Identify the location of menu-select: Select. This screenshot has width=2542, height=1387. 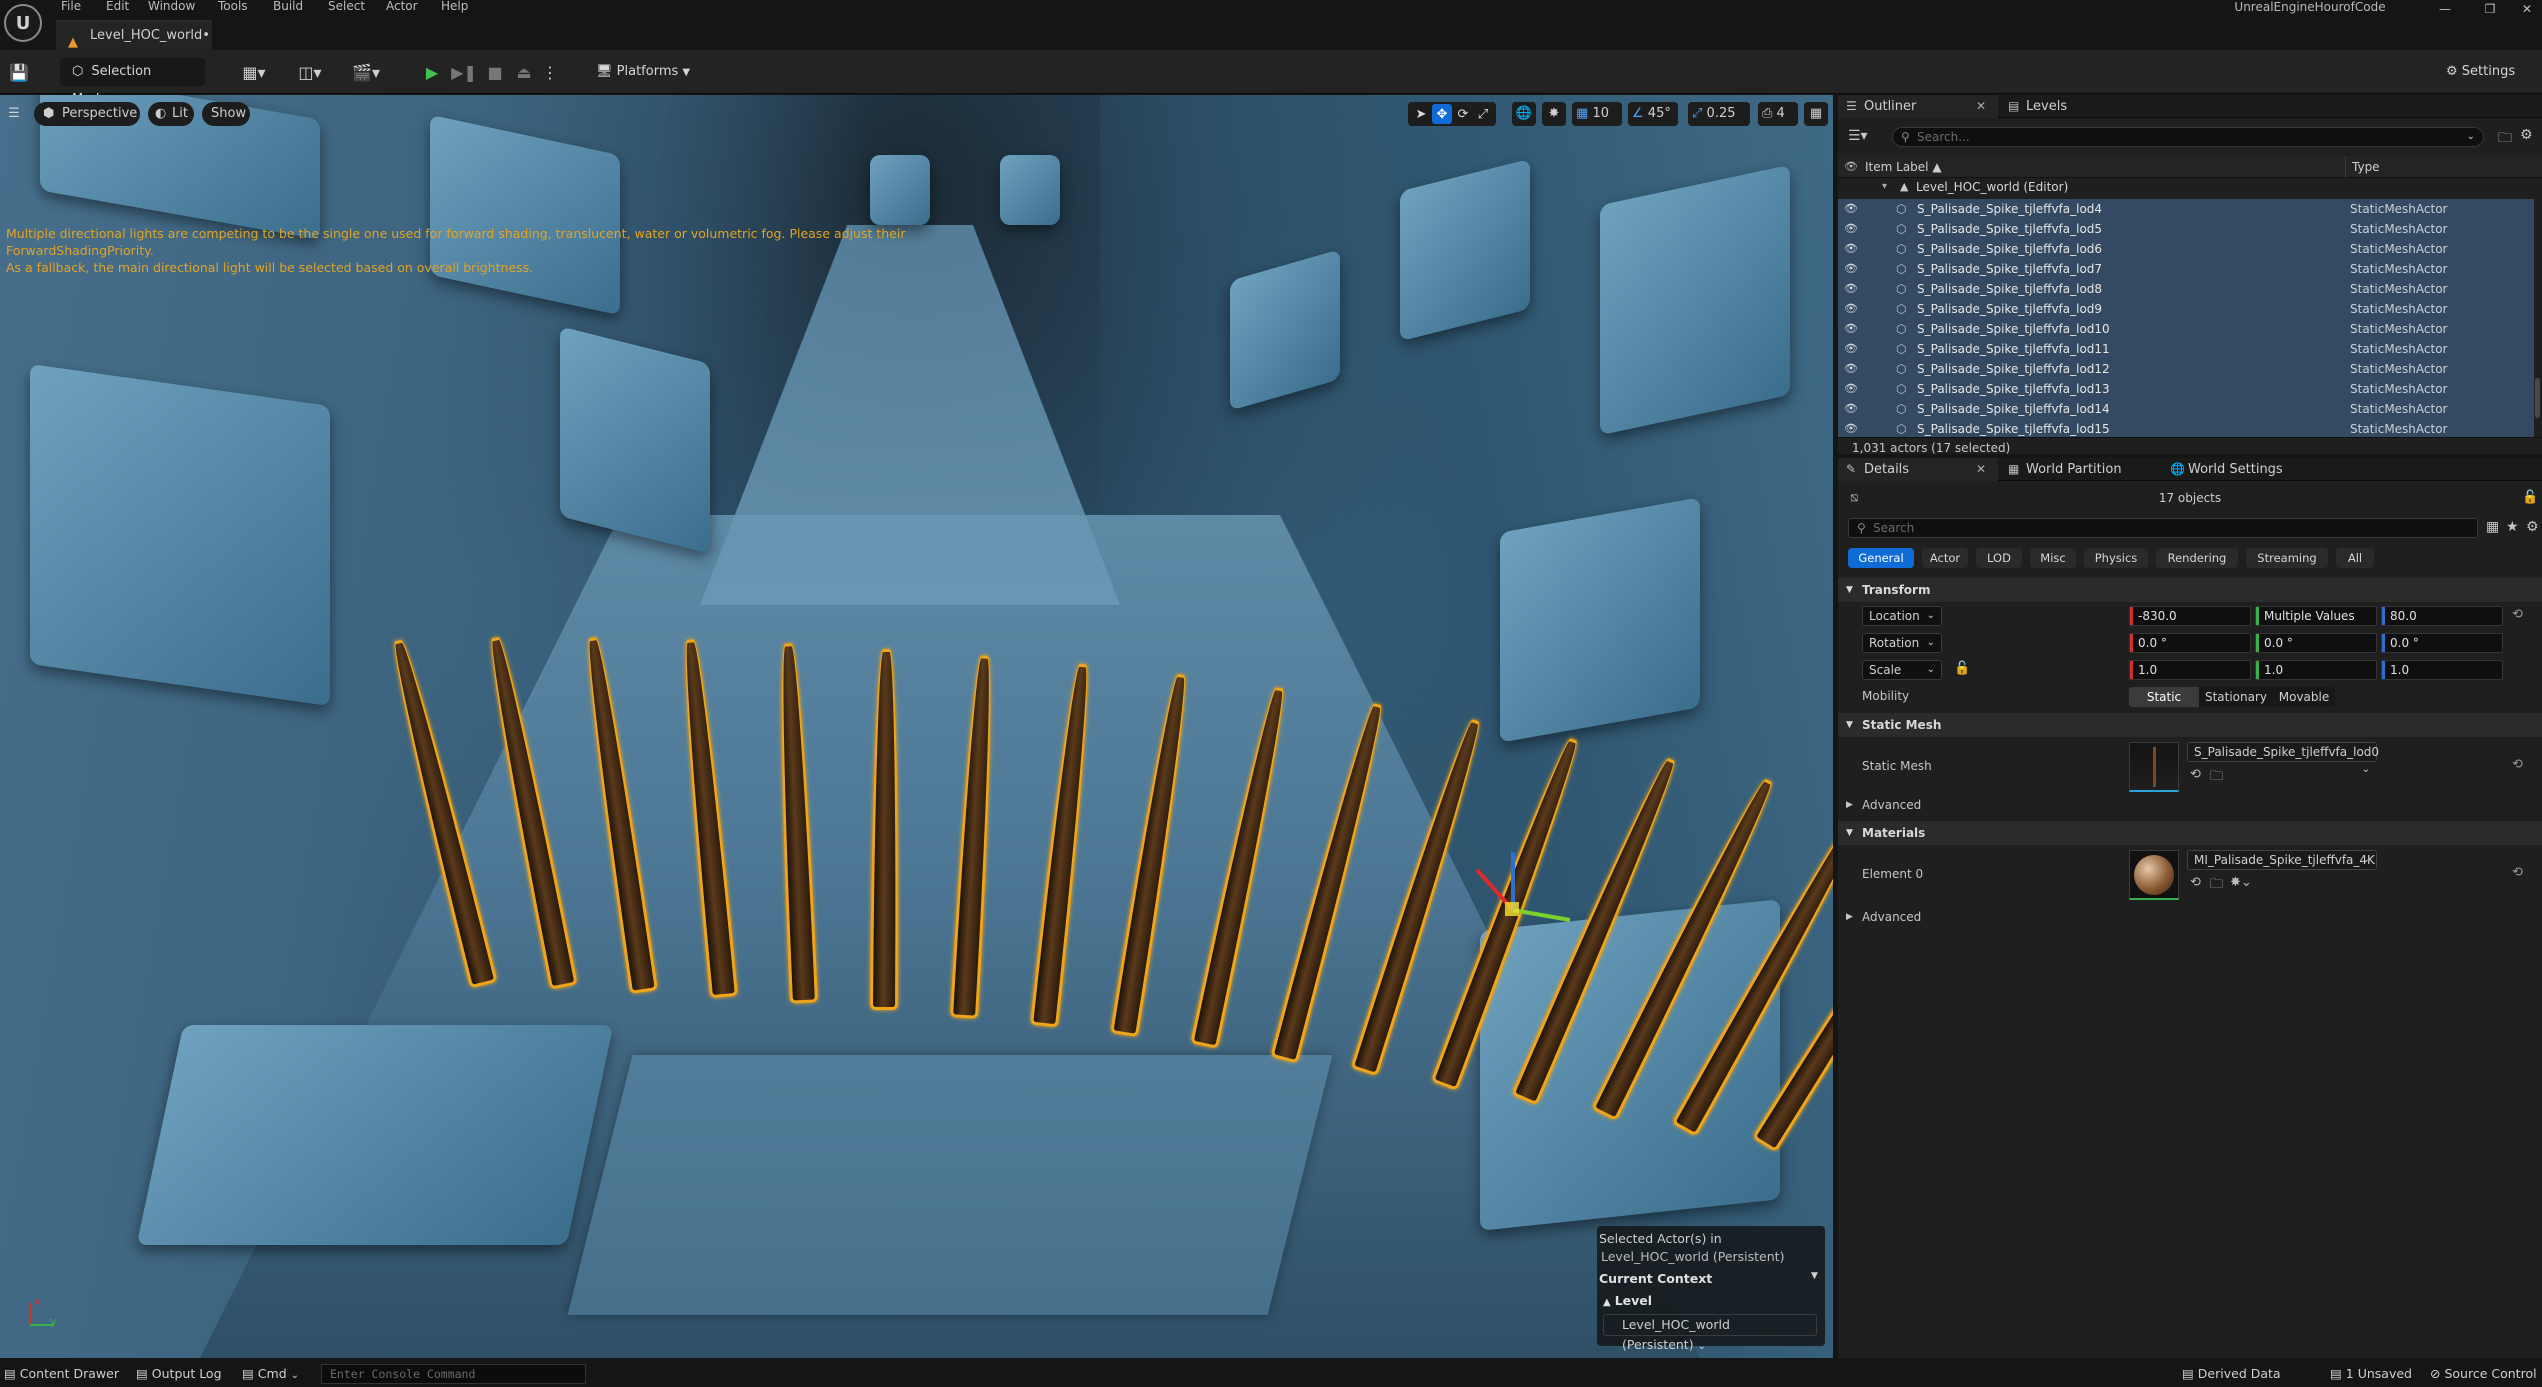
(346, 7).